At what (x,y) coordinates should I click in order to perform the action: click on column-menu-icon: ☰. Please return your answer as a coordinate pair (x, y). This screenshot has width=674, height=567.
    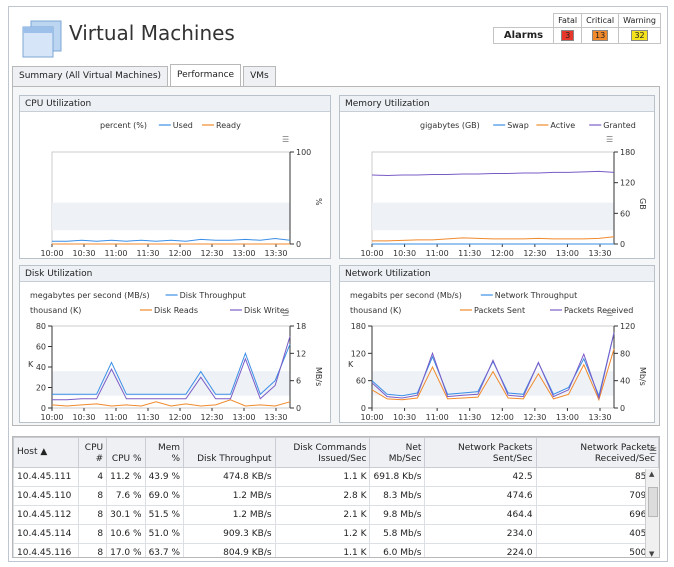
    Looking at the image, I should click on (653, 452).